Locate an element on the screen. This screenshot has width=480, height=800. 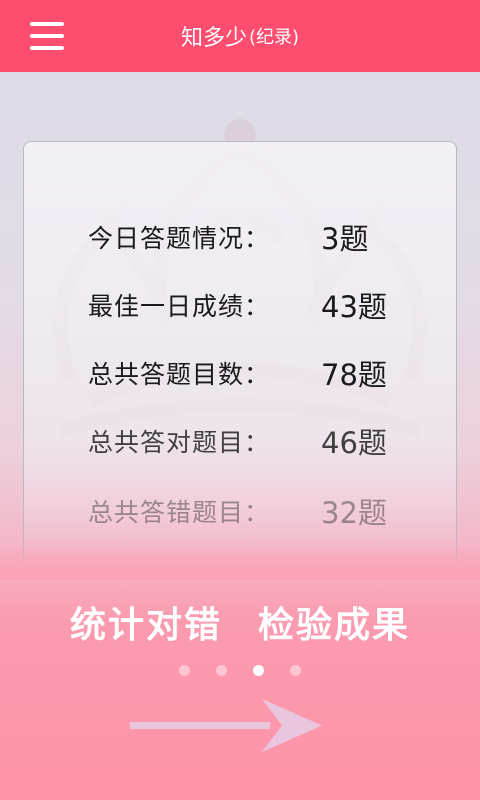
hamburger-menu-icon is located at coordinates (47, 36).